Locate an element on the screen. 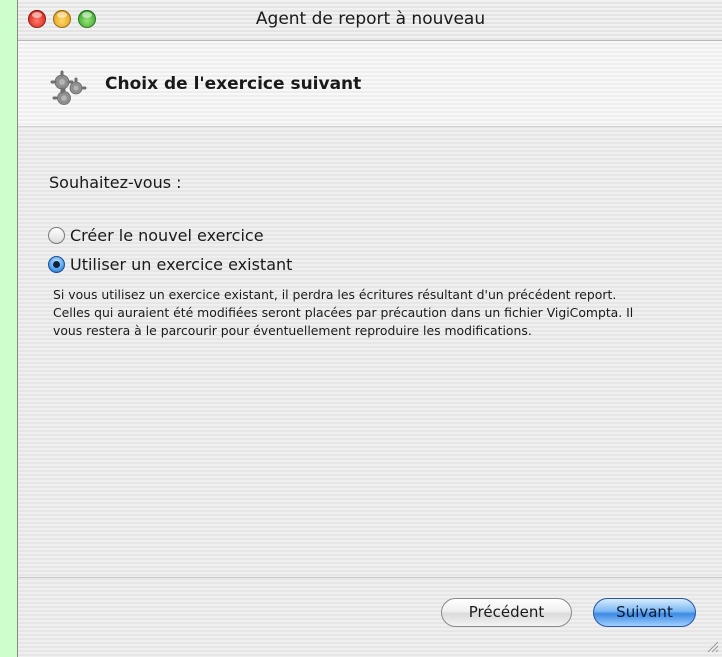 The width and height of the screenshot is (722, 657). footer-divider is located at coordinates (370, 577).